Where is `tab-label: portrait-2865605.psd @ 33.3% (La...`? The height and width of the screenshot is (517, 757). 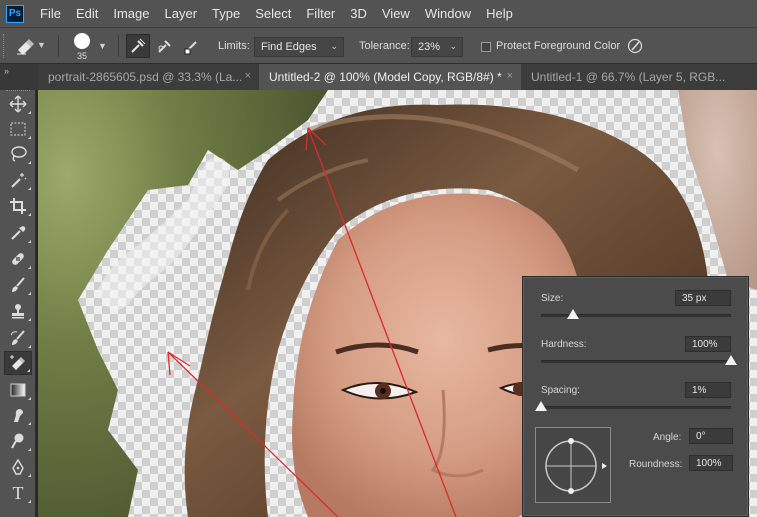
tab-label: portrait-2865605.psd @ 33.3% (La... is located at coordinates (145, 77).